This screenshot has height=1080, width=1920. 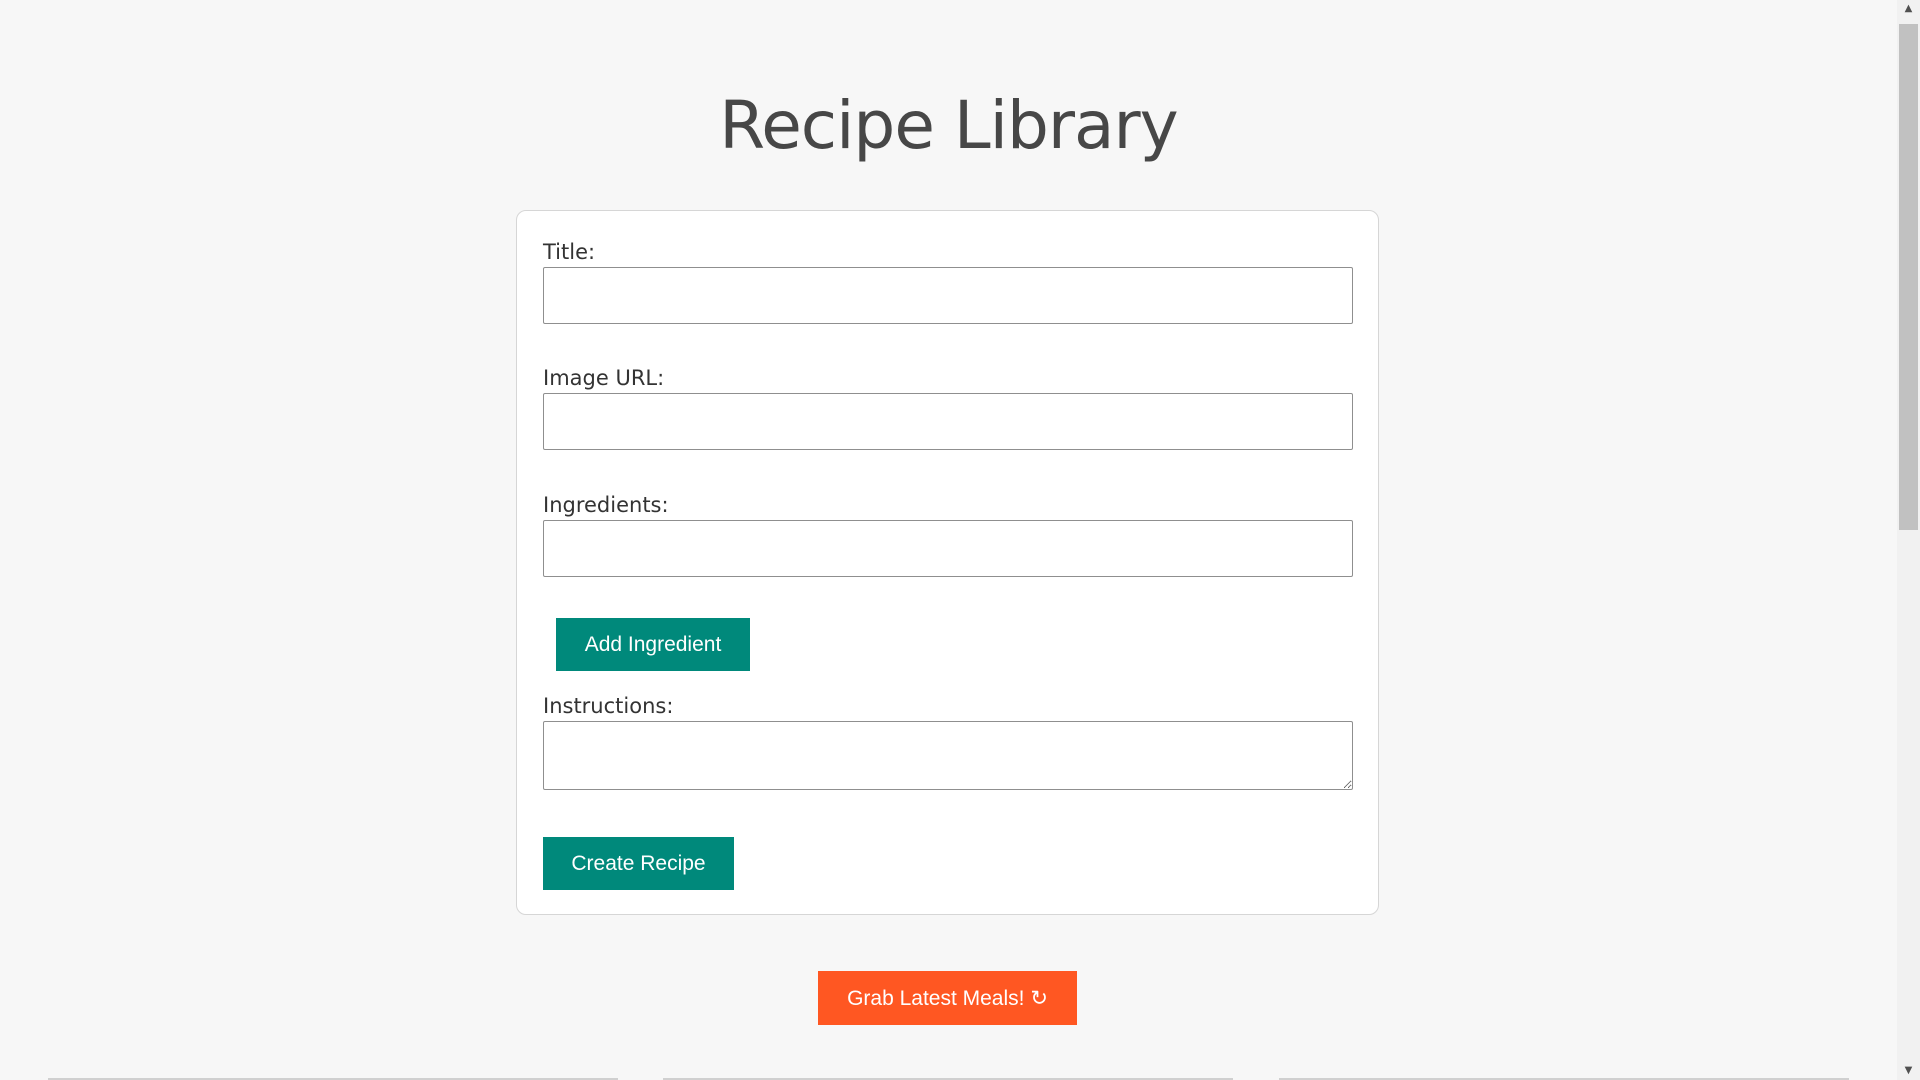 I want to click on add-ingredient-button: Add Ingredient, so click(x=653, y=644).